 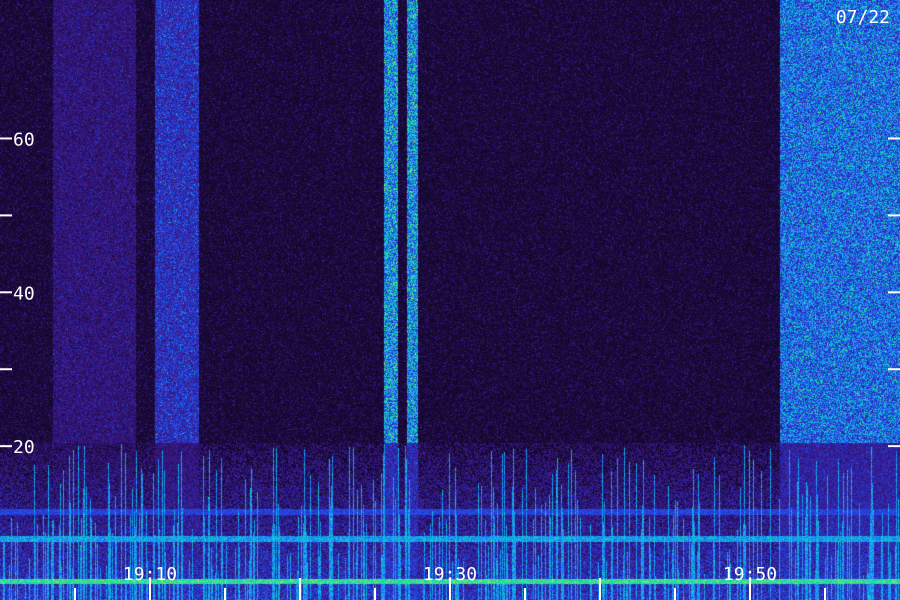 I want to click on x-tick-label-1930: 19:30, so click(x=450, y=574).